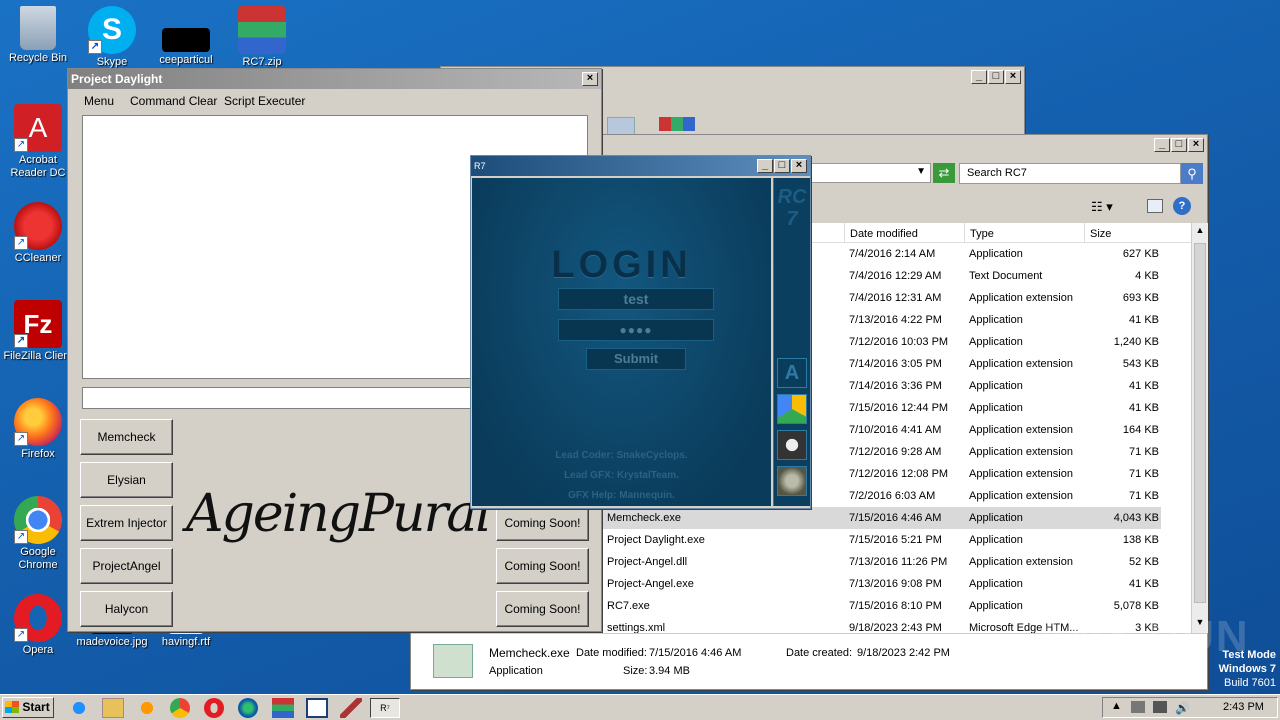  I want to click on volume-icon: 🔊, so click(1182, 708).